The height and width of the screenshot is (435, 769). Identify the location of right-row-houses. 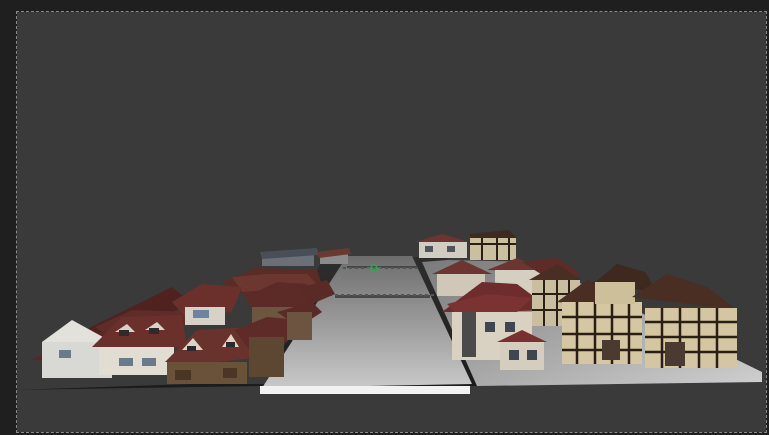
(576, 300).